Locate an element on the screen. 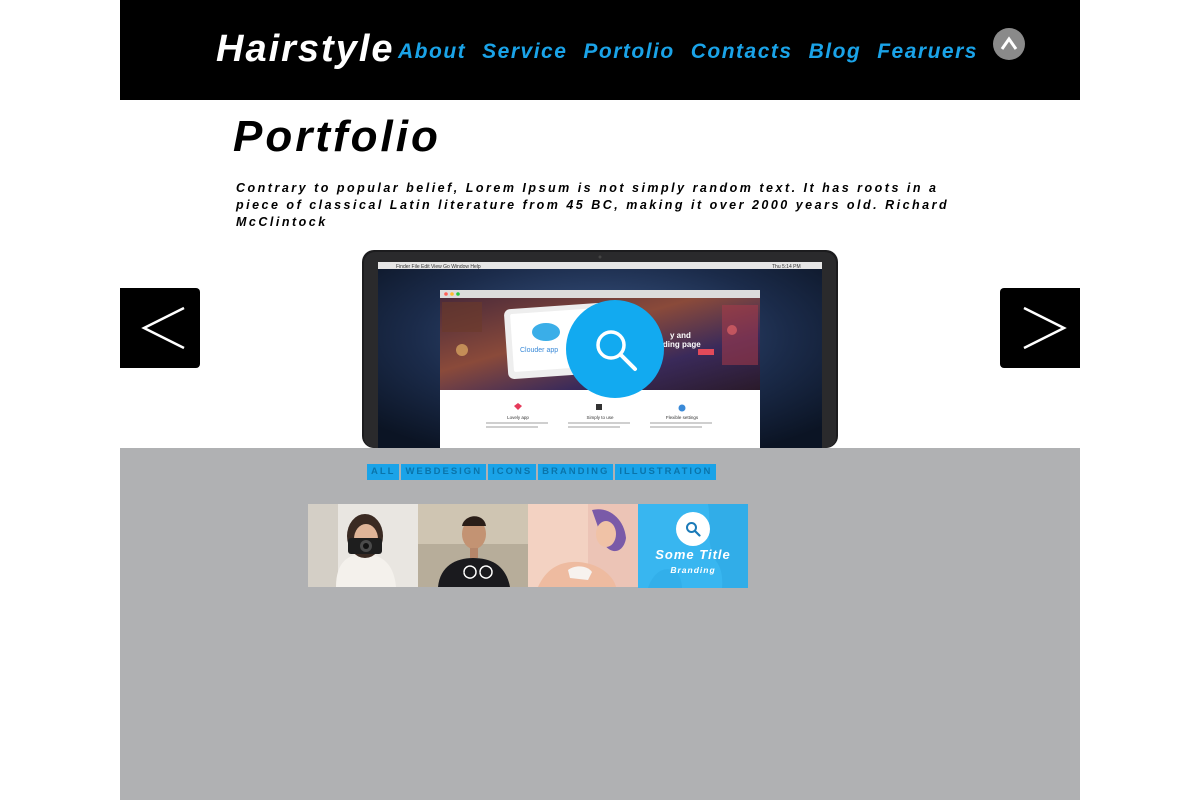  chevron-up-icon is located at coordinates (1009, 43).